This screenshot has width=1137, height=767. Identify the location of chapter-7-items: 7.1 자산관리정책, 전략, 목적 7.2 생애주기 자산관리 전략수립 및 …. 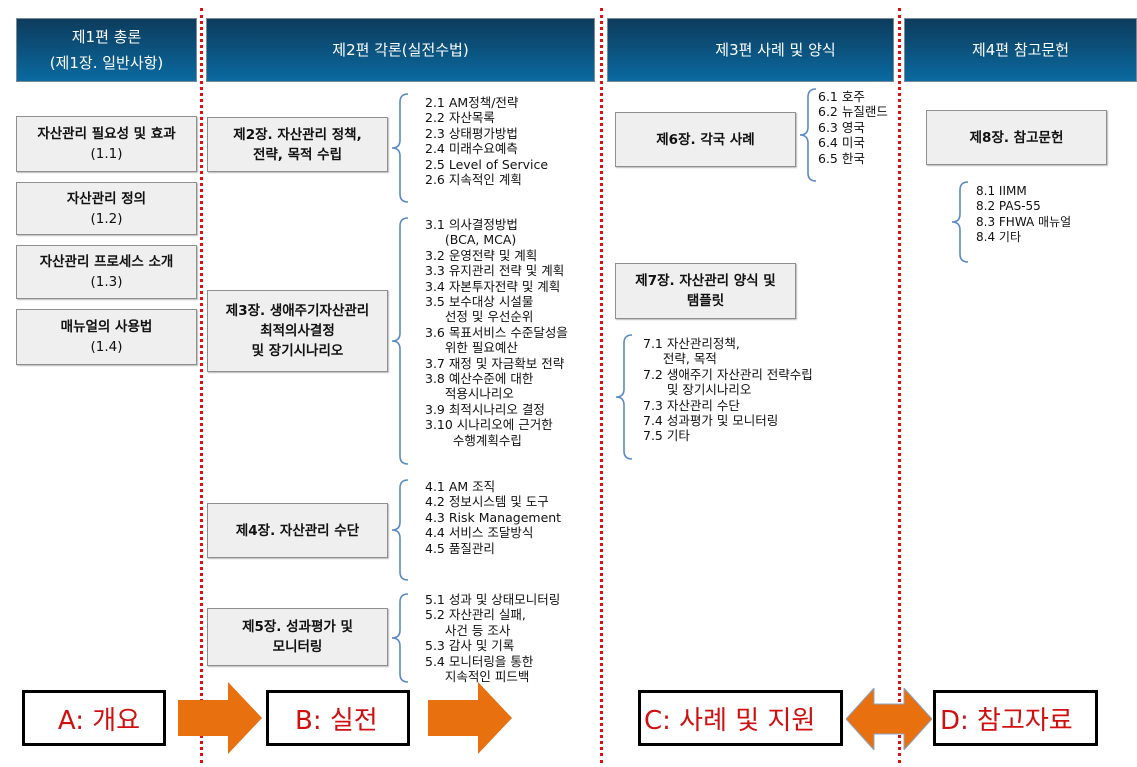
(728, 390).